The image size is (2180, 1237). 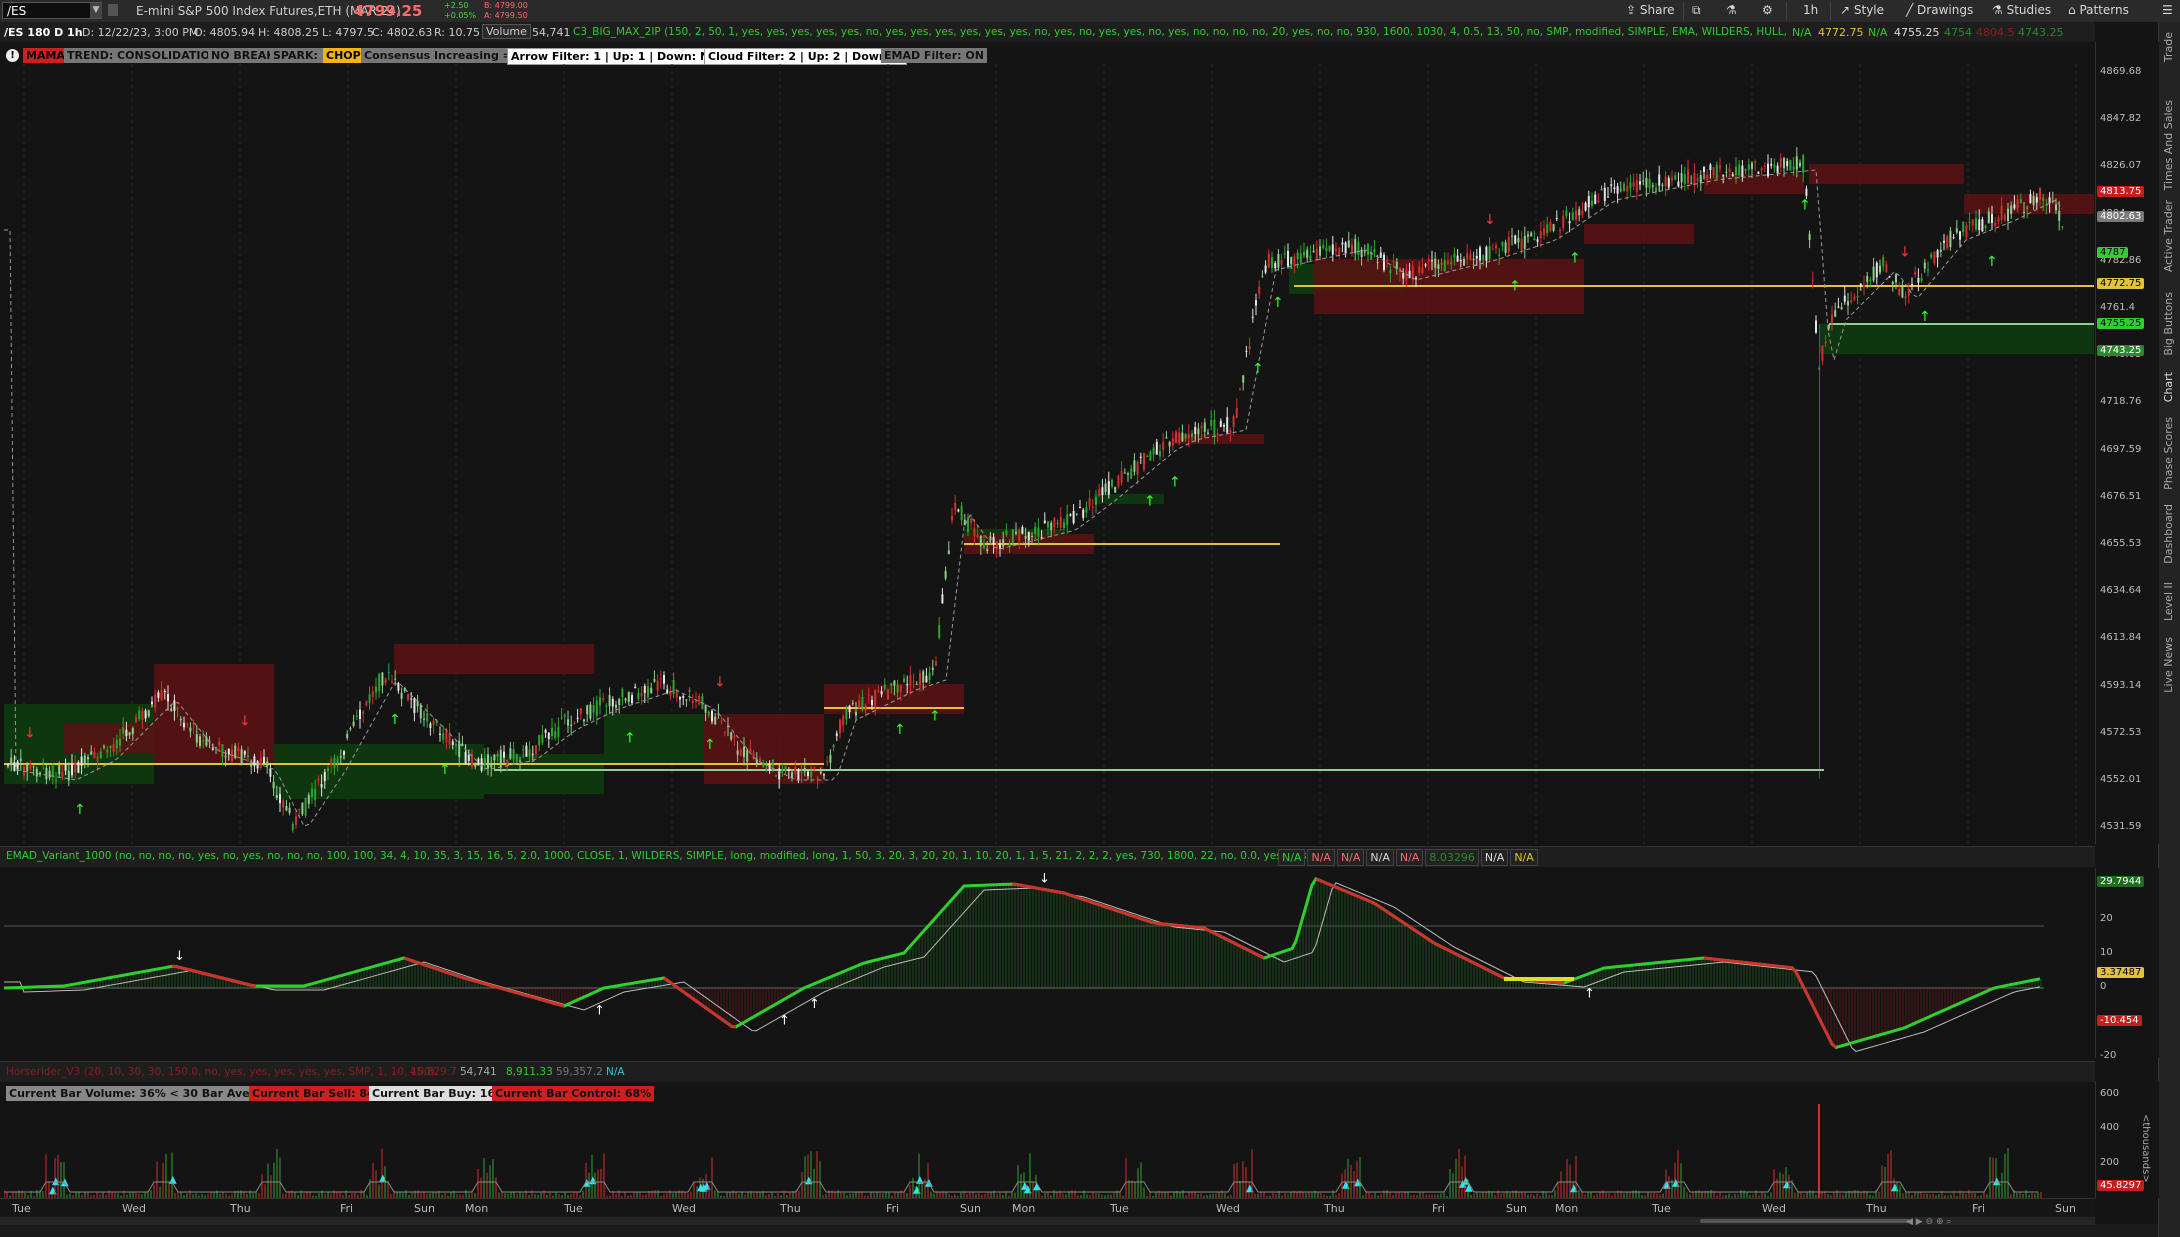 What do you see at coordinates (2167, 10) in the screenshot?
I see `menu-icon: ☰` at bounding box center [2167, 10].